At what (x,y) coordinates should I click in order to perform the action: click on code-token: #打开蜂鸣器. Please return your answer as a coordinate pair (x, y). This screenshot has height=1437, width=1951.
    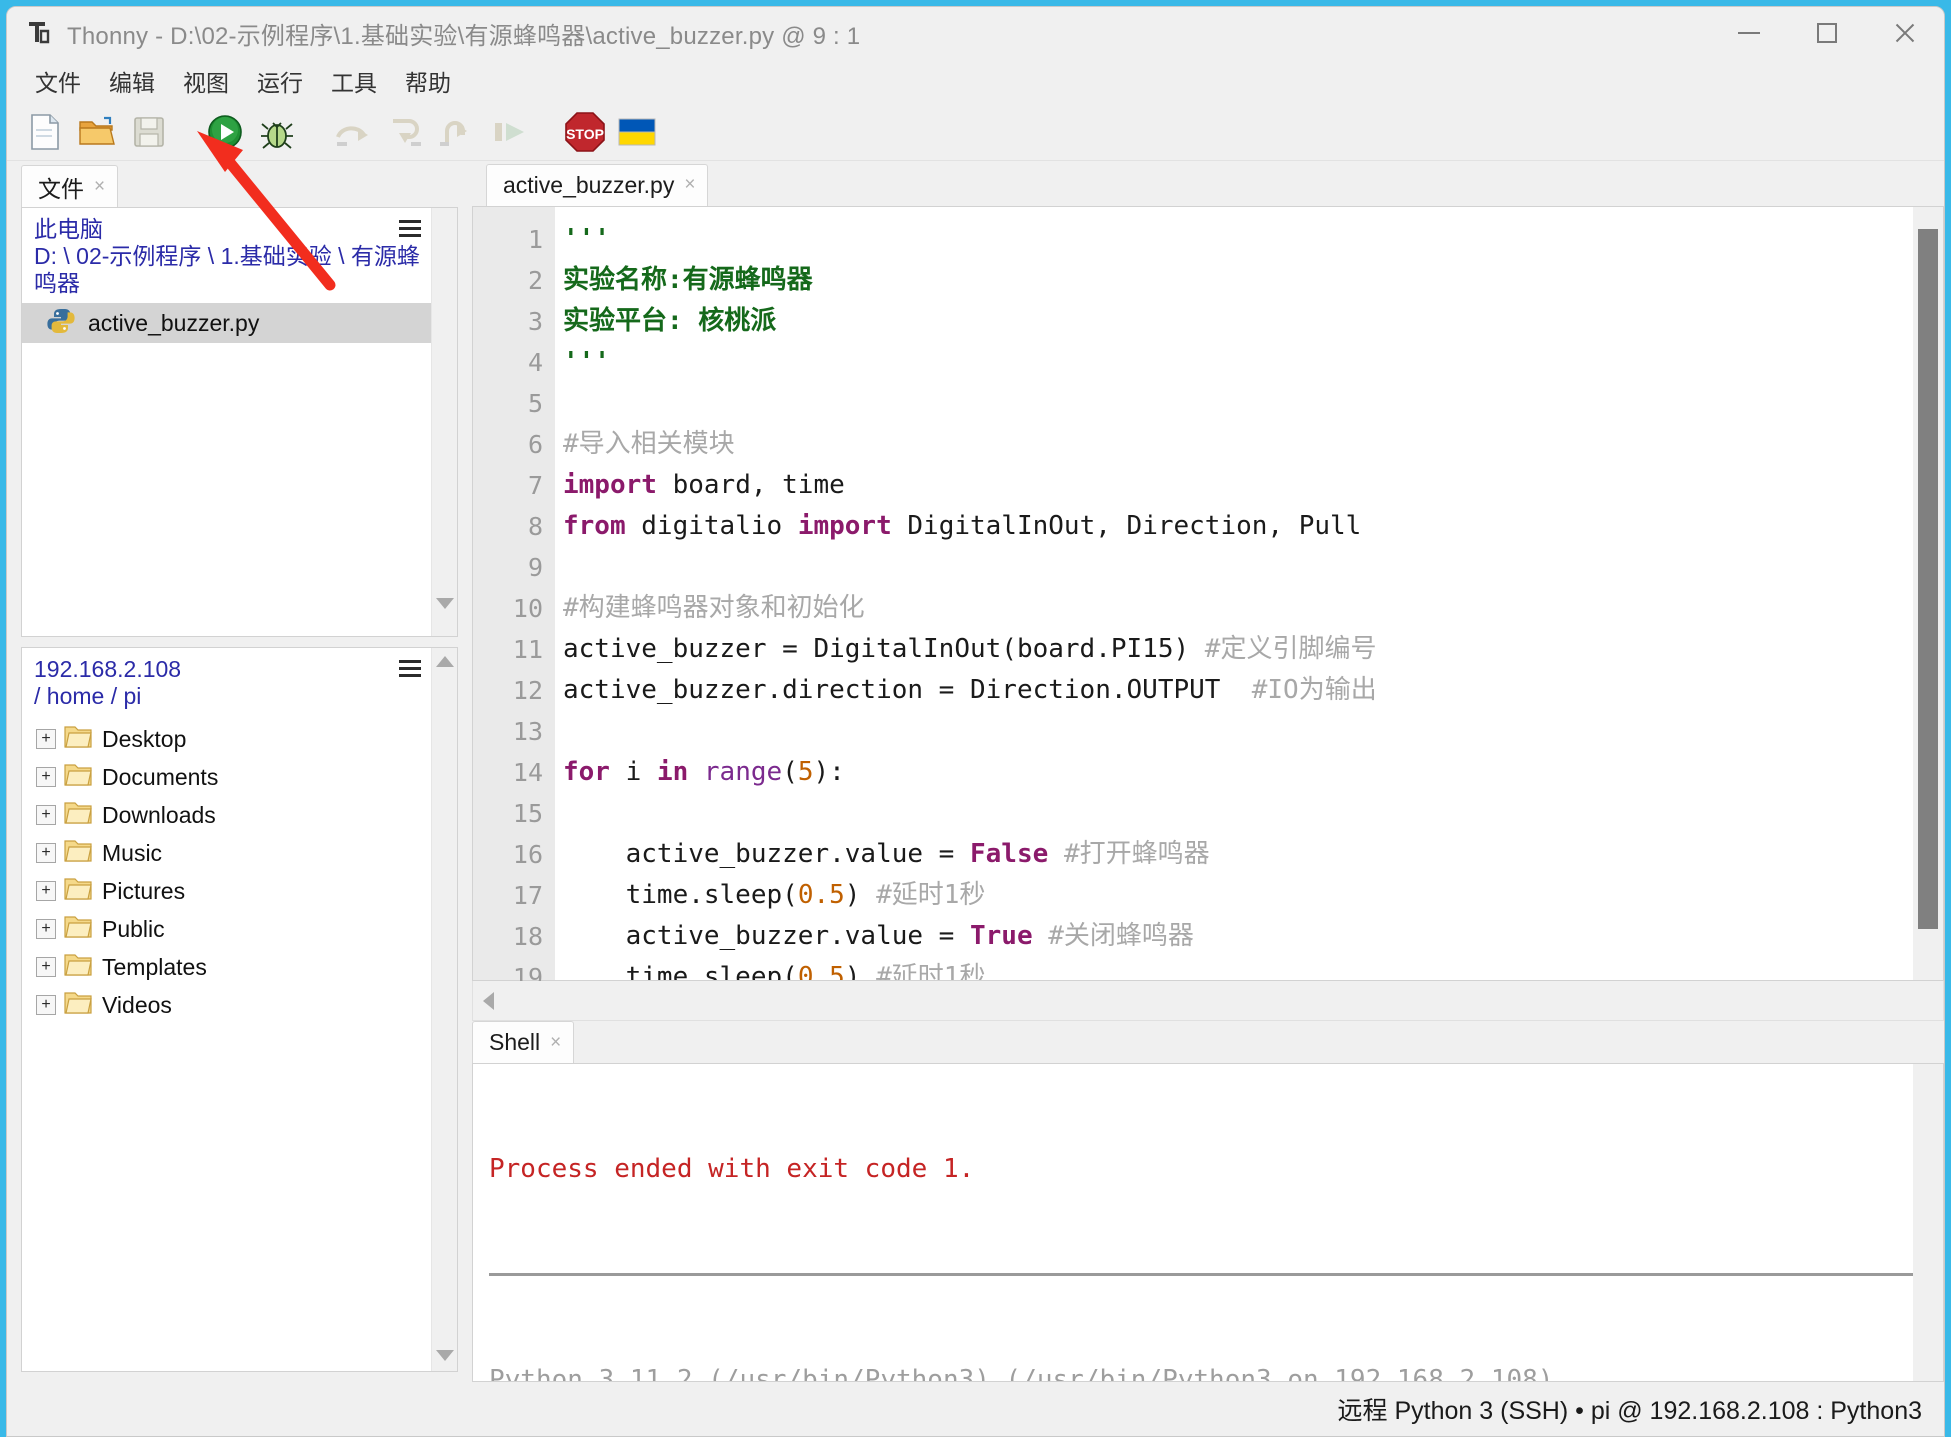
    Looking at the image, I should click on (1136, 853).